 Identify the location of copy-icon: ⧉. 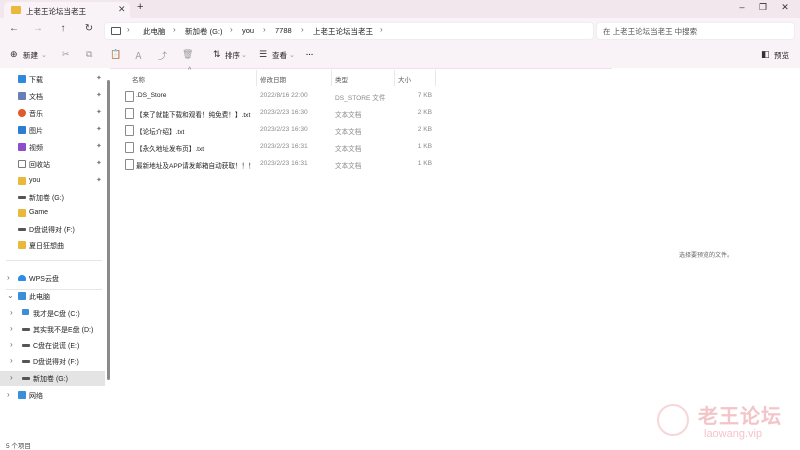
(89, 54).